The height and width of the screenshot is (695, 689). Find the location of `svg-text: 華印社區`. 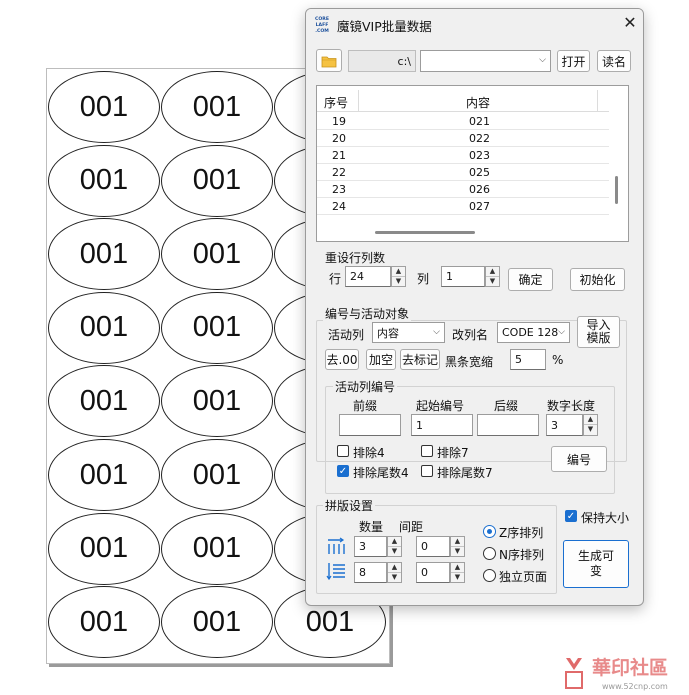

svg-text: 華印社區 is located at coordinates (630, 667).